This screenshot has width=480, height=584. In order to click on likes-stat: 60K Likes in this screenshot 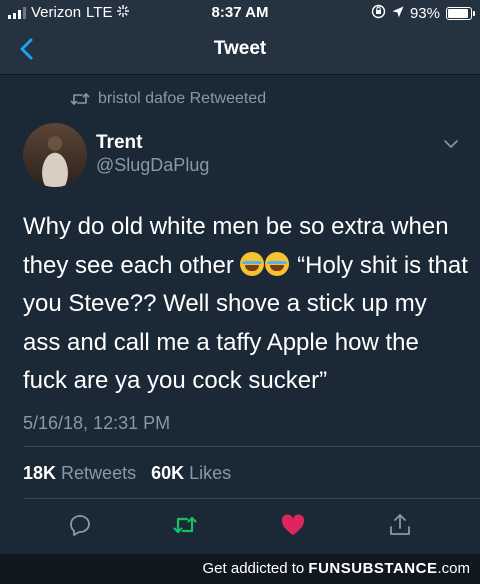, I will do `click(191, 473)`.